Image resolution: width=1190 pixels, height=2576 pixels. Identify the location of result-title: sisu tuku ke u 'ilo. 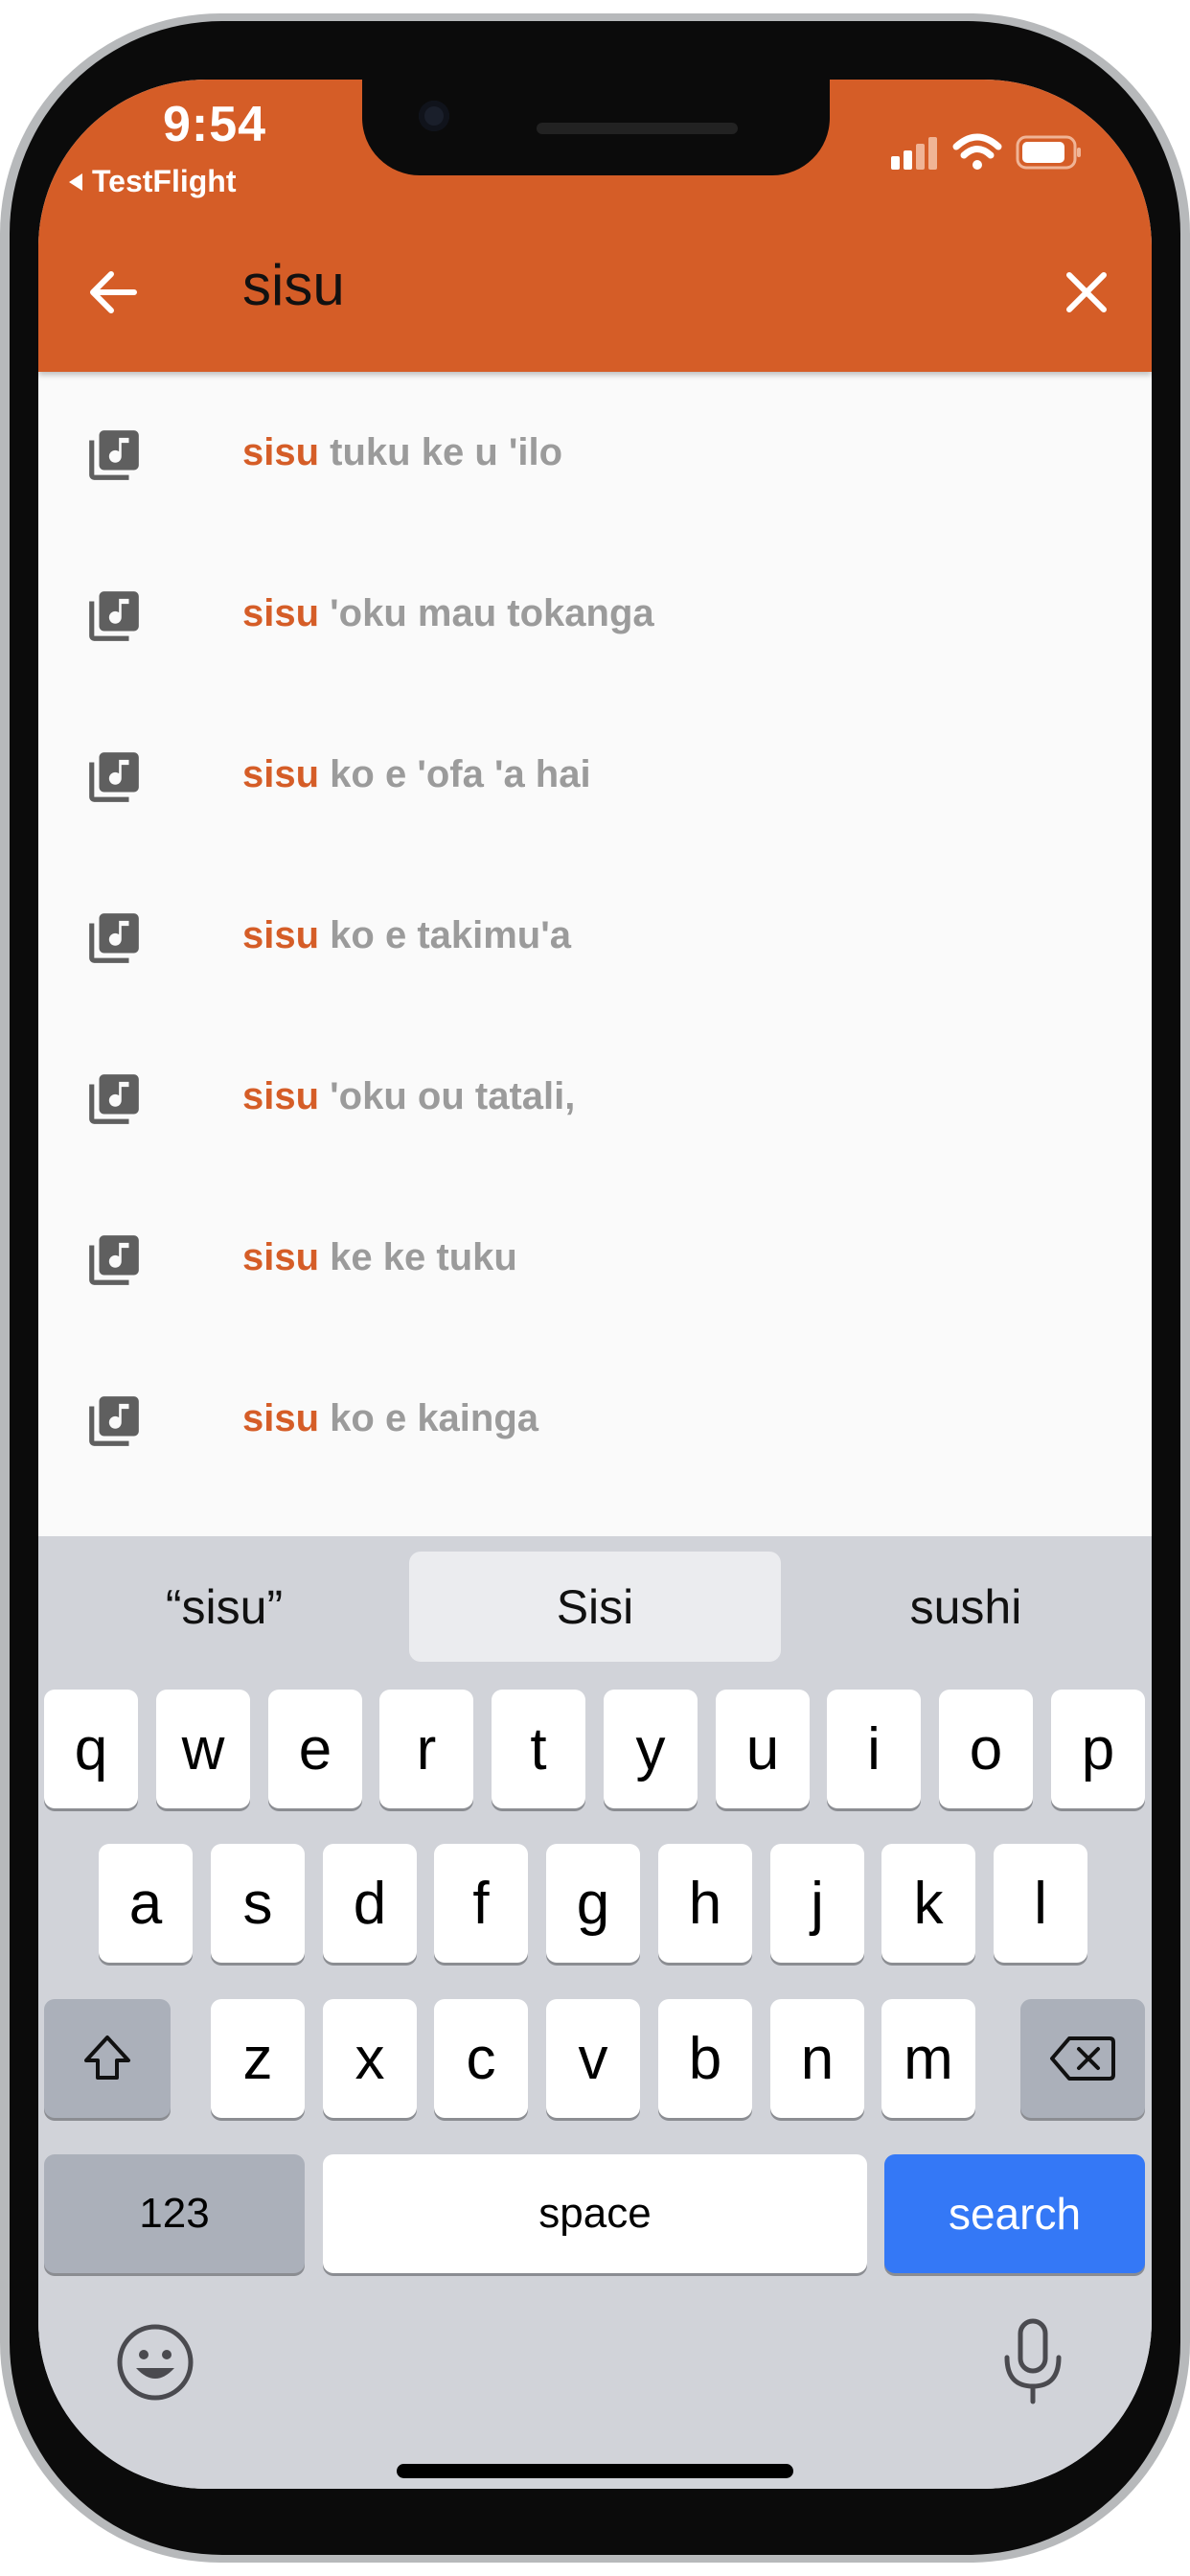
(402, 452).